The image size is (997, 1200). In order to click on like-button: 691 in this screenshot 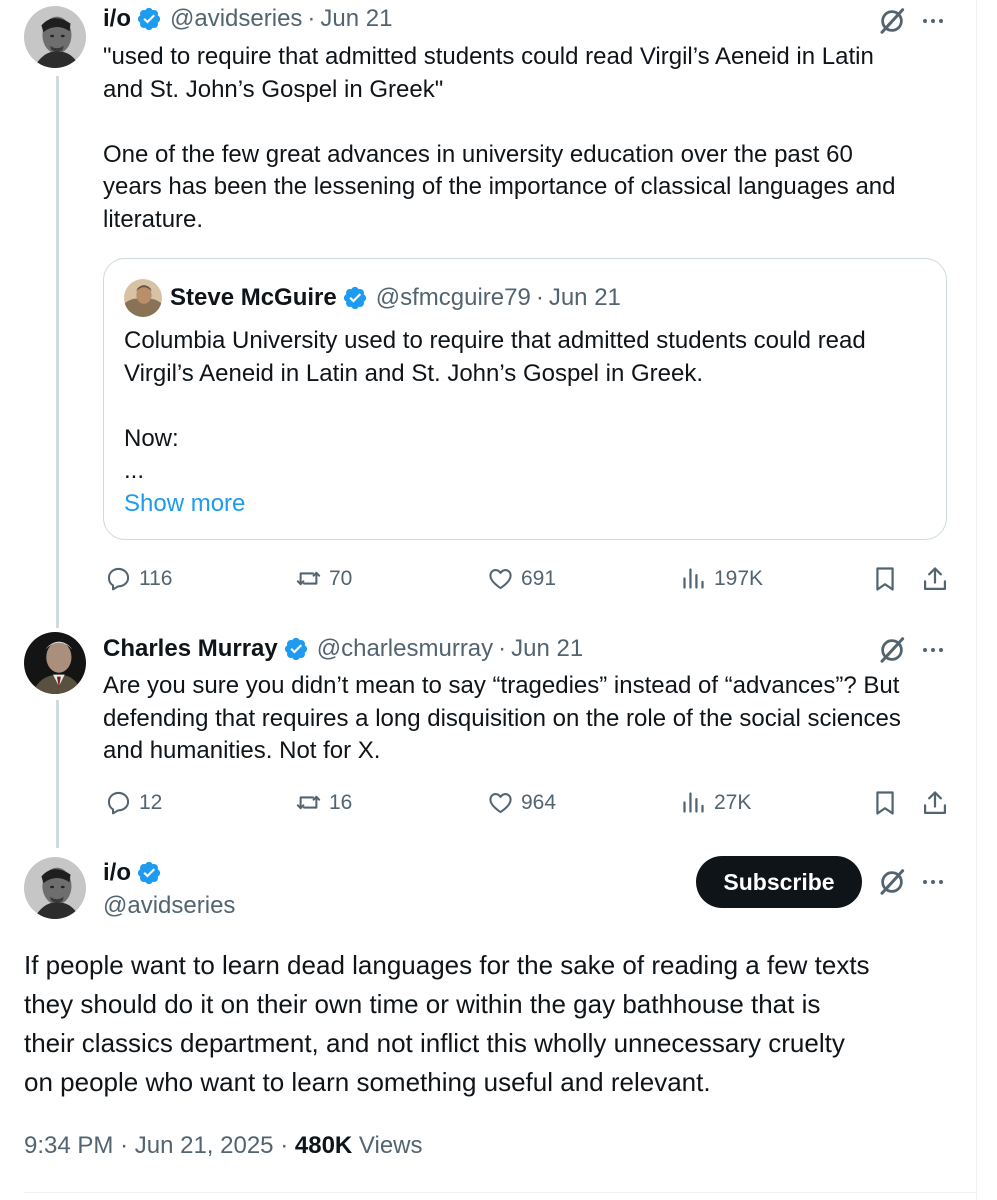, I will do `click(521, 578)`.